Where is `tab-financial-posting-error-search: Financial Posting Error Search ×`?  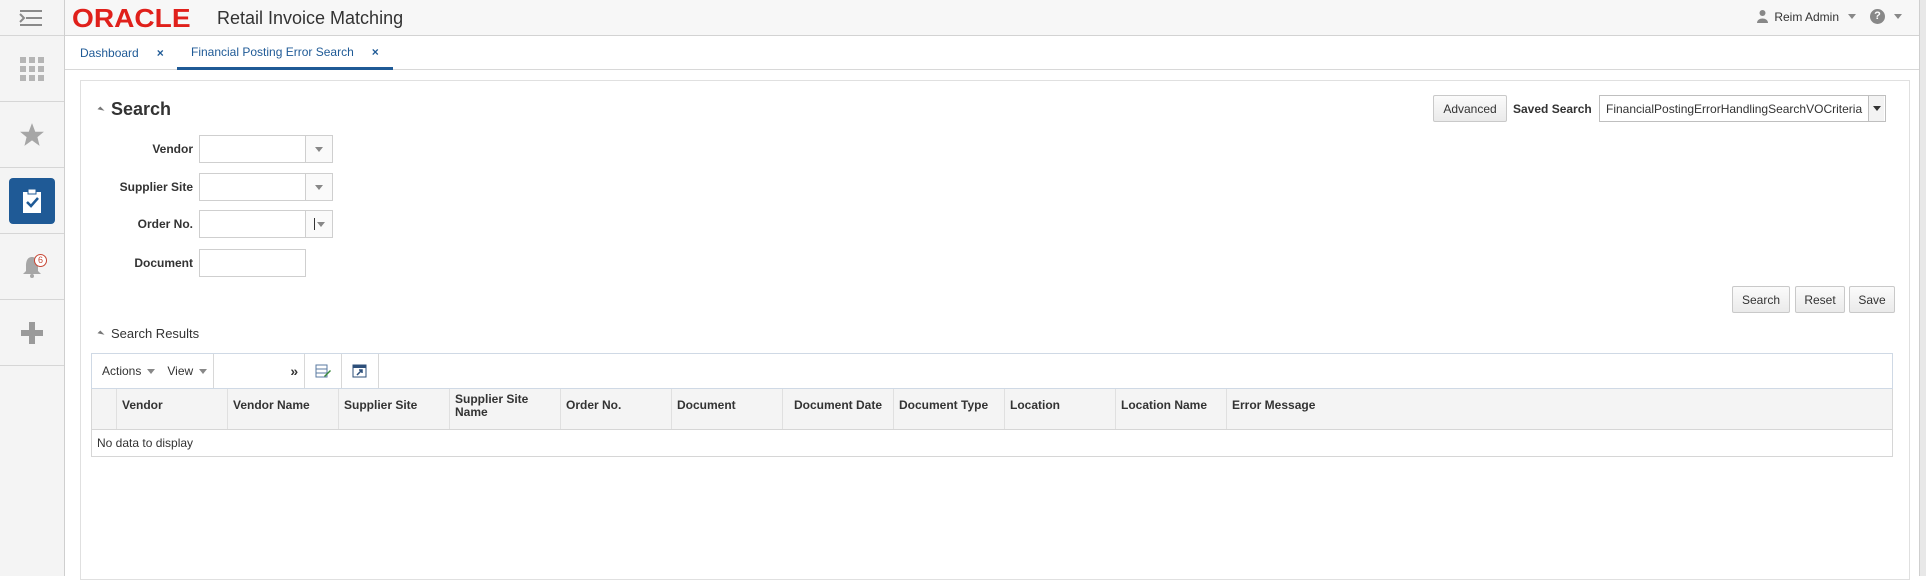
tab-financial-posting-error-search: Financial Posting Error Search × is located at coordinates (285, 53).